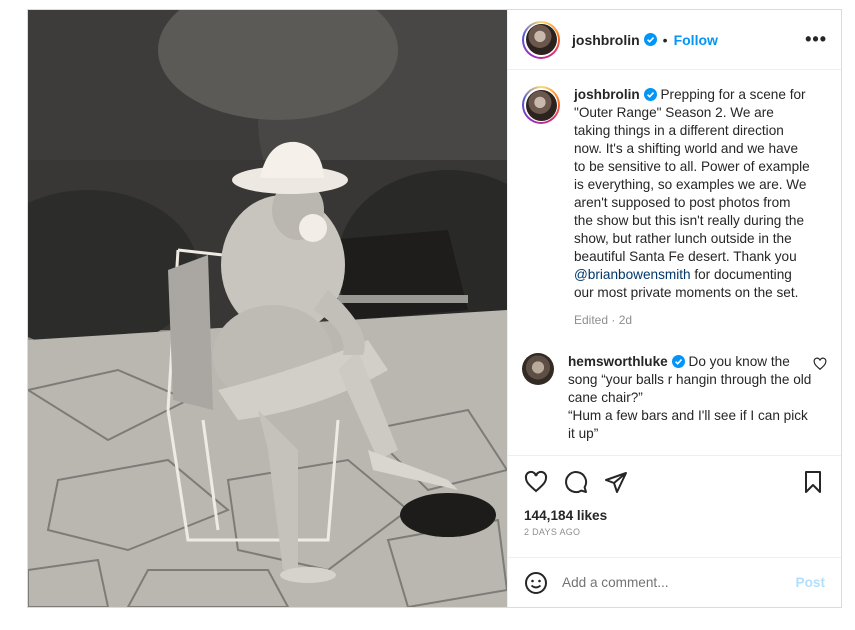 The height and width of the screenshot is (630, 855). Describe the element at coordinates (576, 482) in the screenshot. I see `comment-icon` at that location.